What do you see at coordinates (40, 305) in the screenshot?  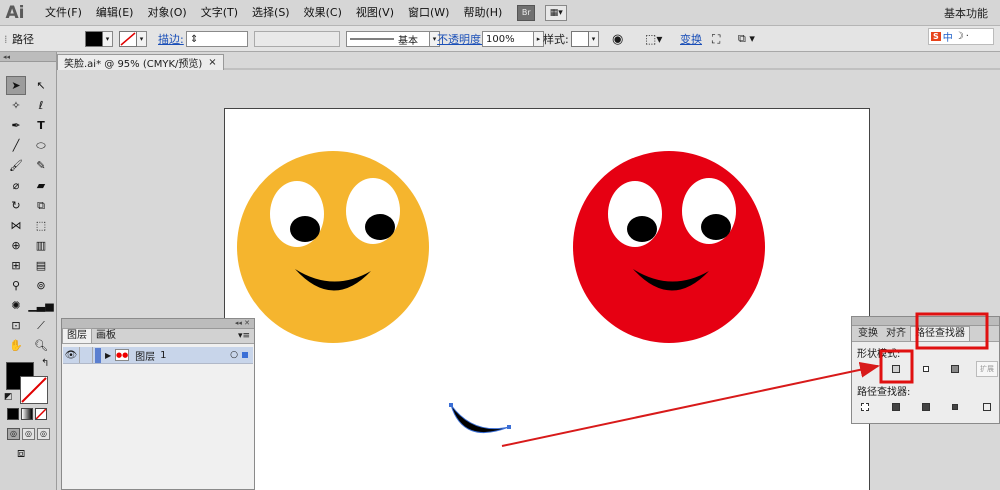 I see `column-graph-tool-icon: ▁▃▅` at bounding box center [40, 305].